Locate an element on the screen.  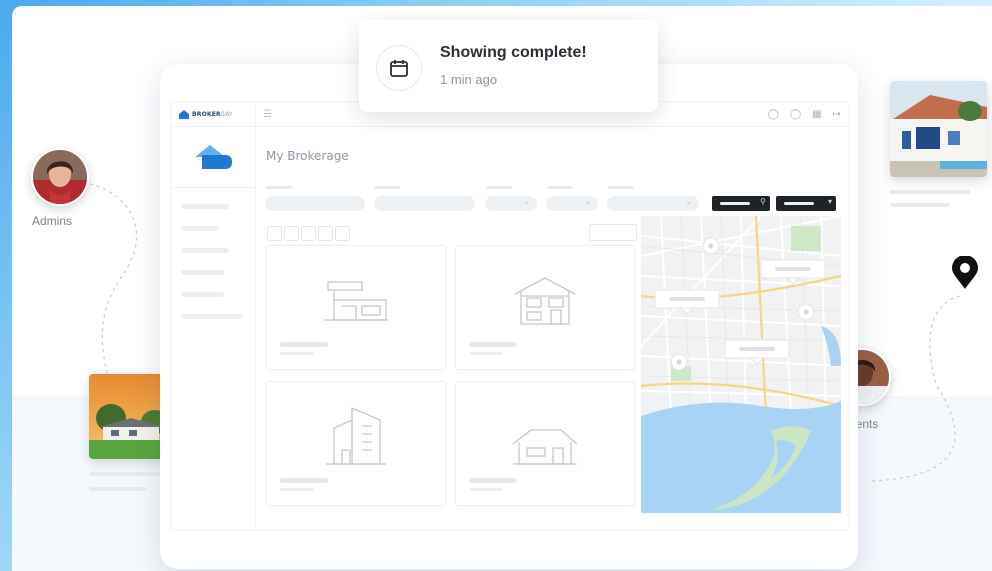
brand-name-bold: BROKER is located at coordinates (206, 114).